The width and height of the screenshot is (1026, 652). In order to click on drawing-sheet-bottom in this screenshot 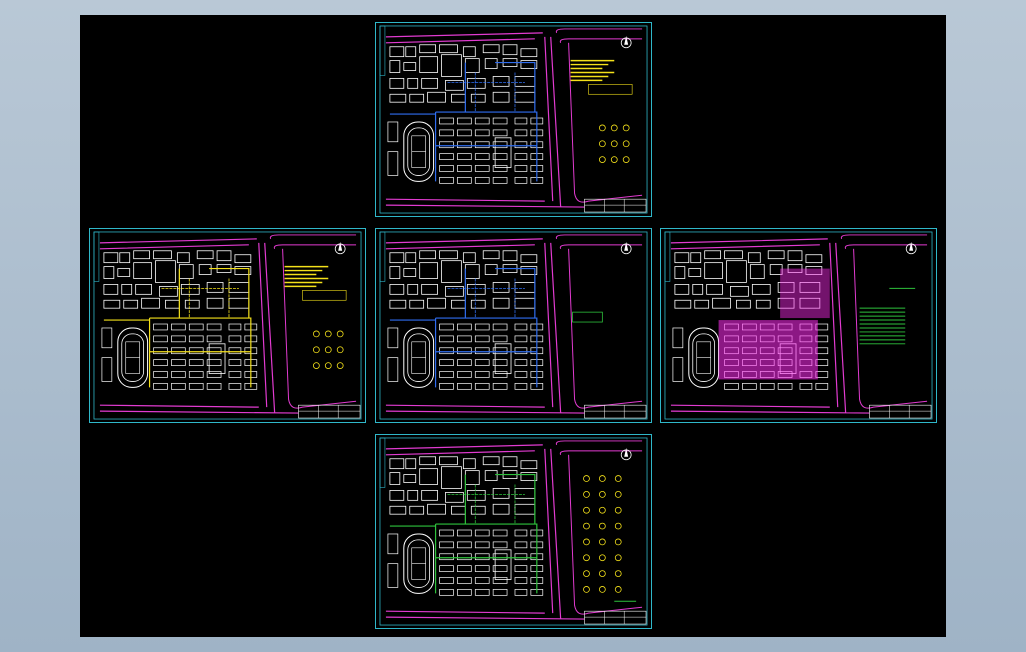, I will do `click(513, 531)`.